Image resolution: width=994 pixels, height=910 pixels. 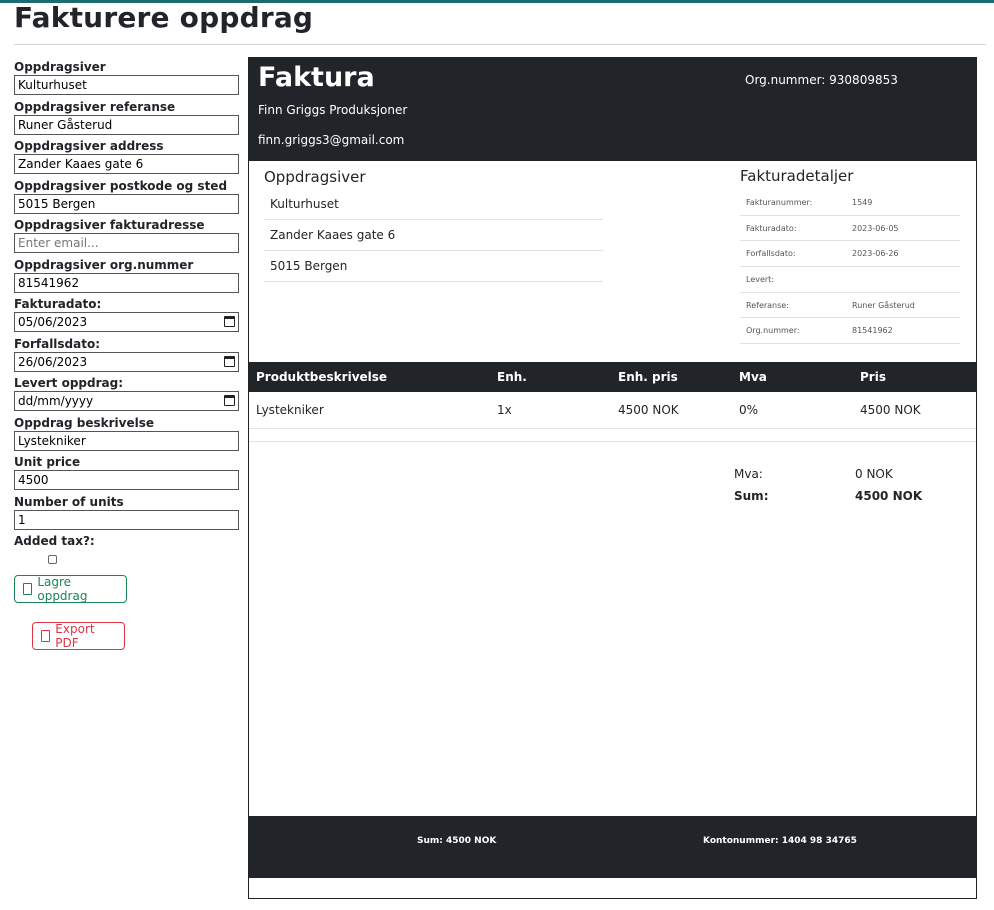 What do you see at coordinates (828, 496) in the screenshot?
I see `sum-row: Sum: 4500 NOK` at bounding box center [828, 496].